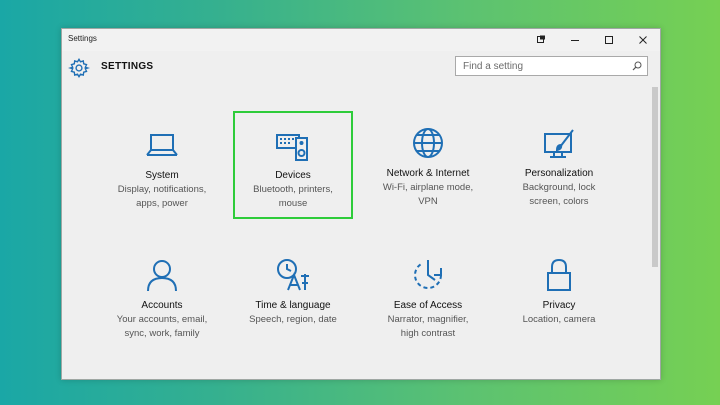 The width and height of the screenshot is (720, 405). What do you see at coordinates (428, 187) in the screenshot?
I see `tile-description: Wi-Fi, airplane mode,` at bounding box center [428, 187].